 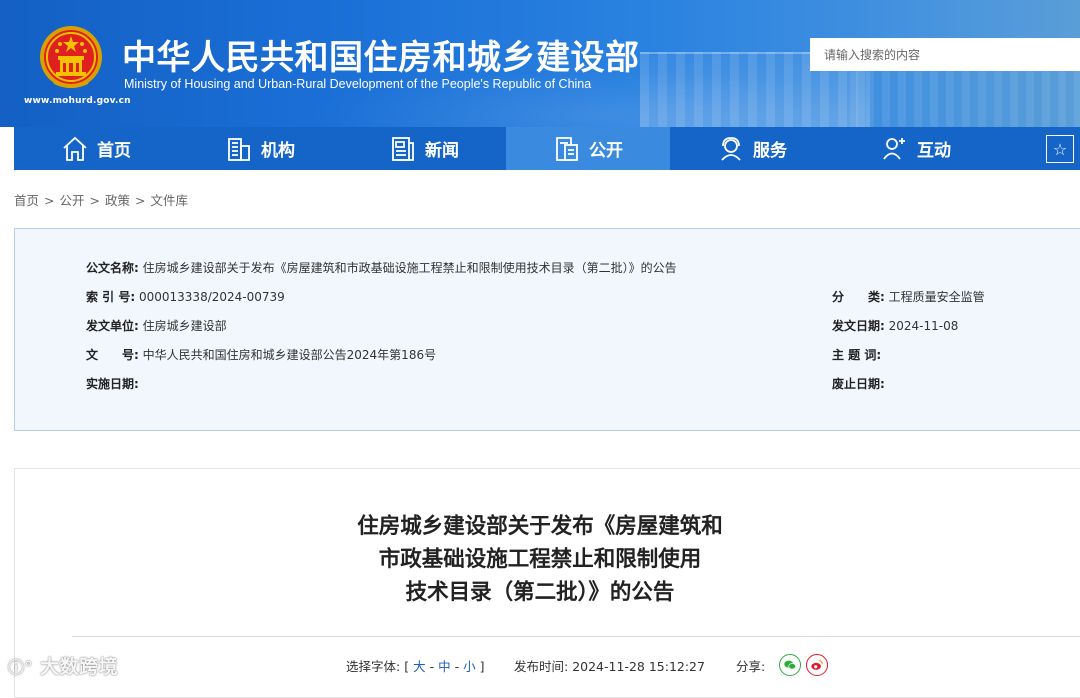 What do you see at coordinates (1060, 149) in the screenshot?
I see `star-icon: ☆` at bounding box center [1060, 149].